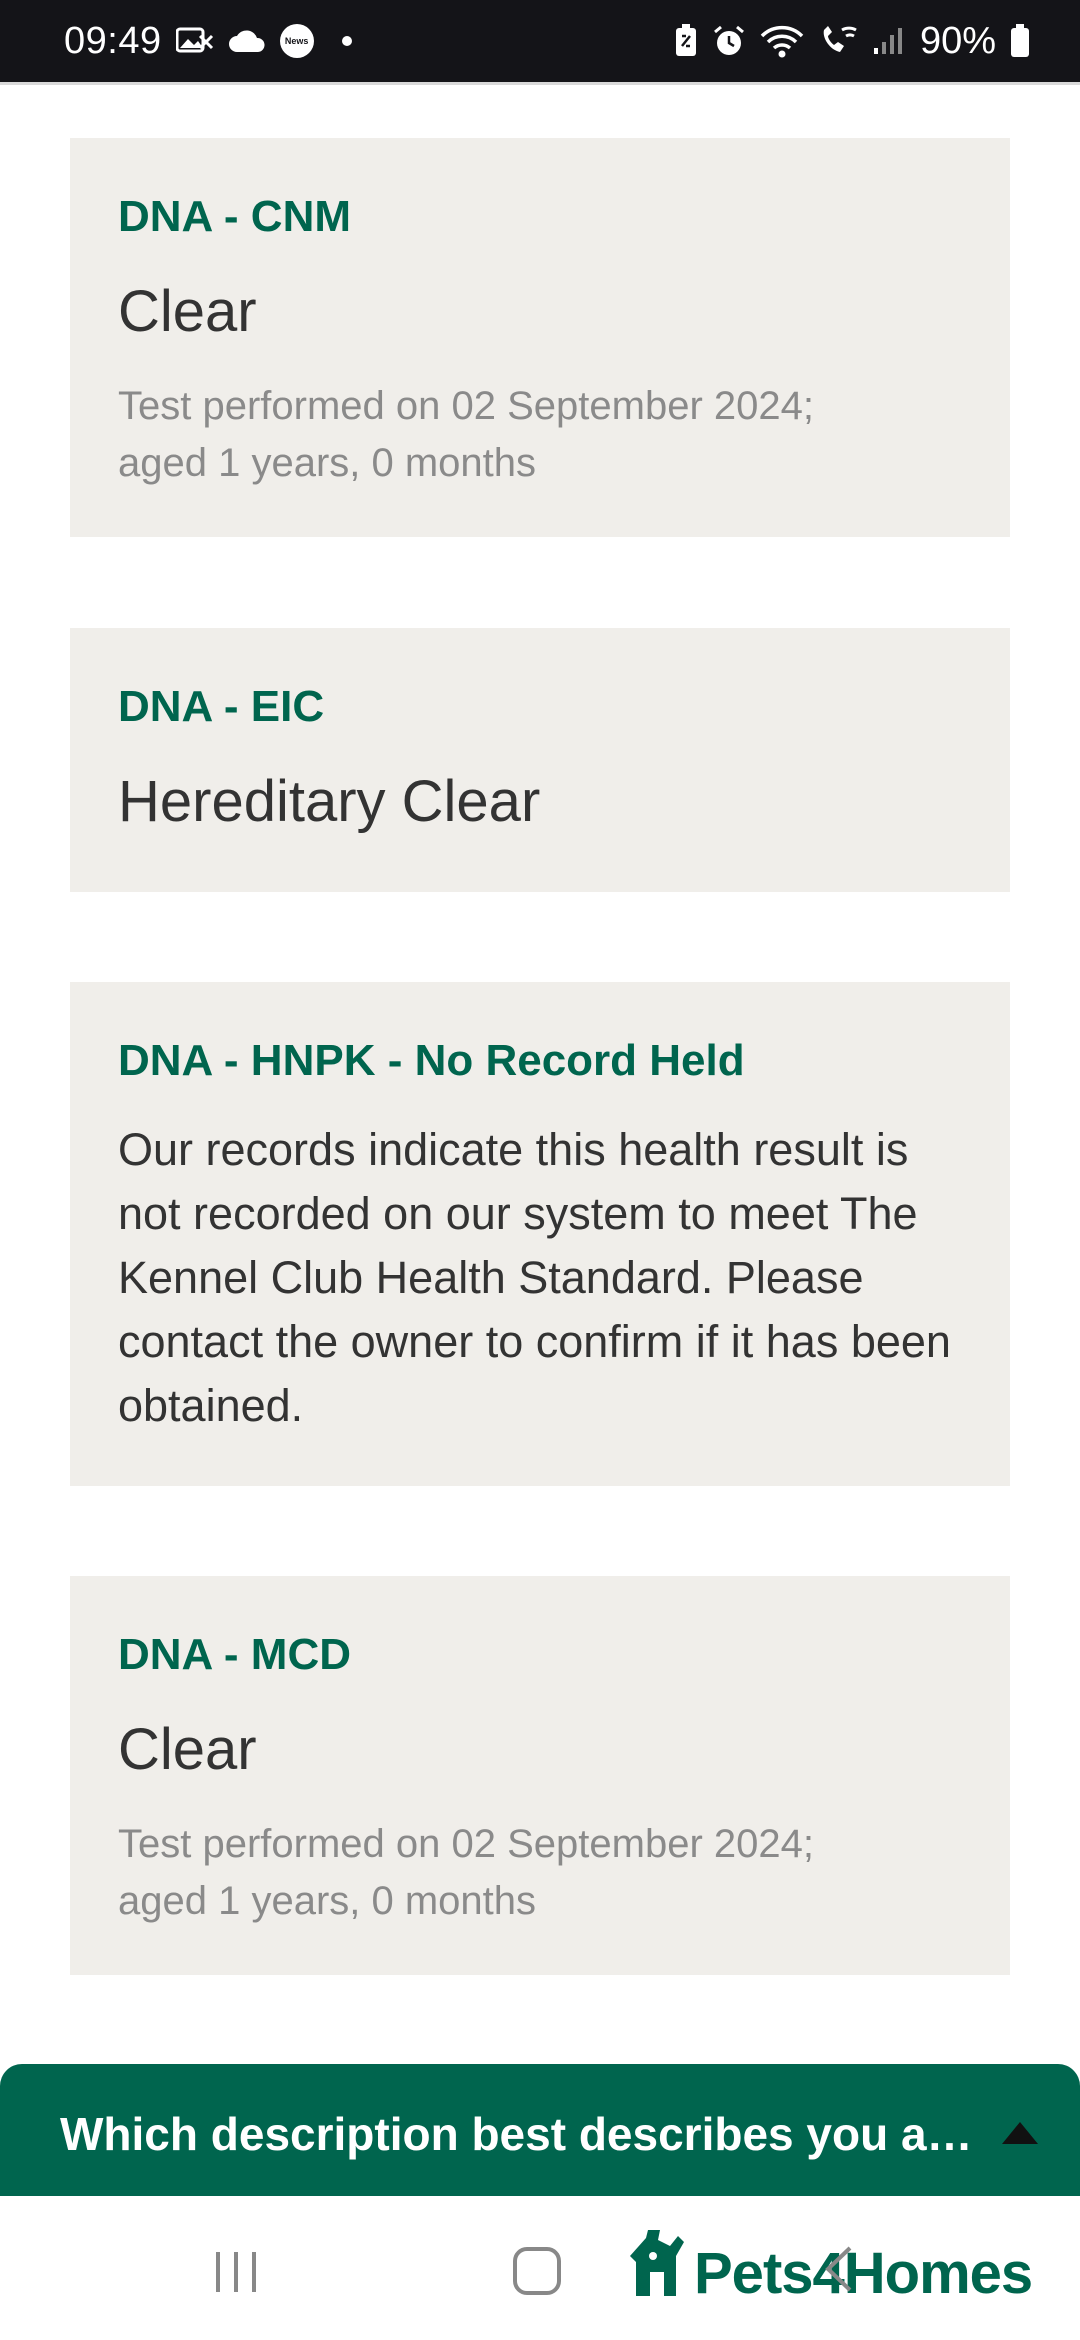 This screenshot has width=1080, height=2340. Describe the element at coordinates (329, 801) in the screenshot. I see `card-result: Hereditary Clear` at that location.